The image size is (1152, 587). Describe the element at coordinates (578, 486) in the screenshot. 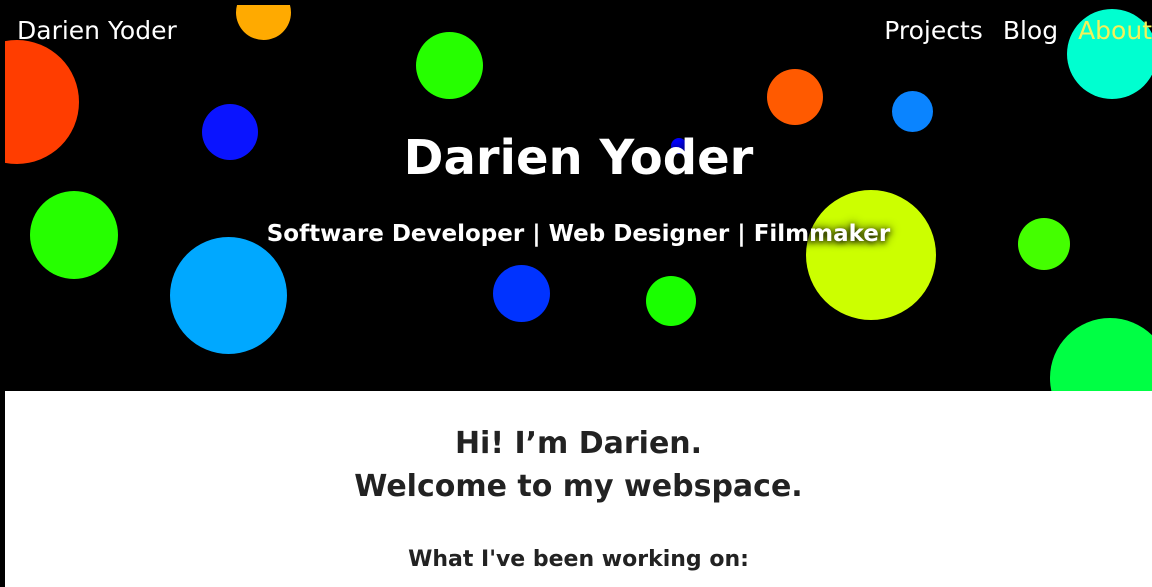

I see `welcome-line-2: Welcome to my webspace.` at that location.